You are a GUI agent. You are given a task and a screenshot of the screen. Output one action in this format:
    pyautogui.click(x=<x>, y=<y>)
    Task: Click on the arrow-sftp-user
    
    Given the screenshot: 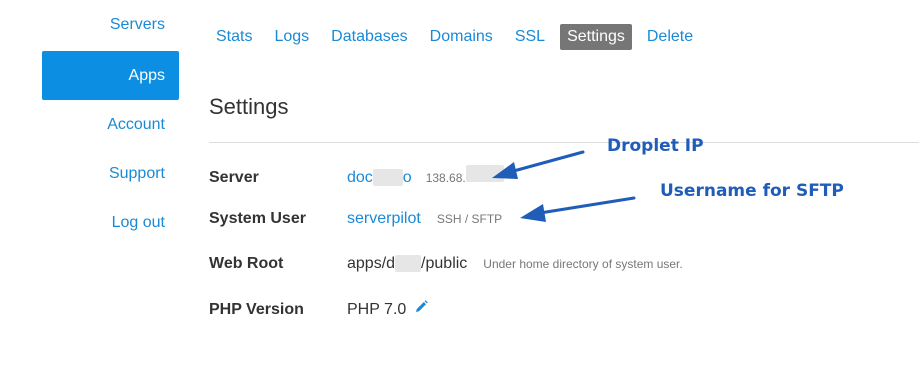 What is the action you would take?
    pyautogui.click(x=578, y=209)
    